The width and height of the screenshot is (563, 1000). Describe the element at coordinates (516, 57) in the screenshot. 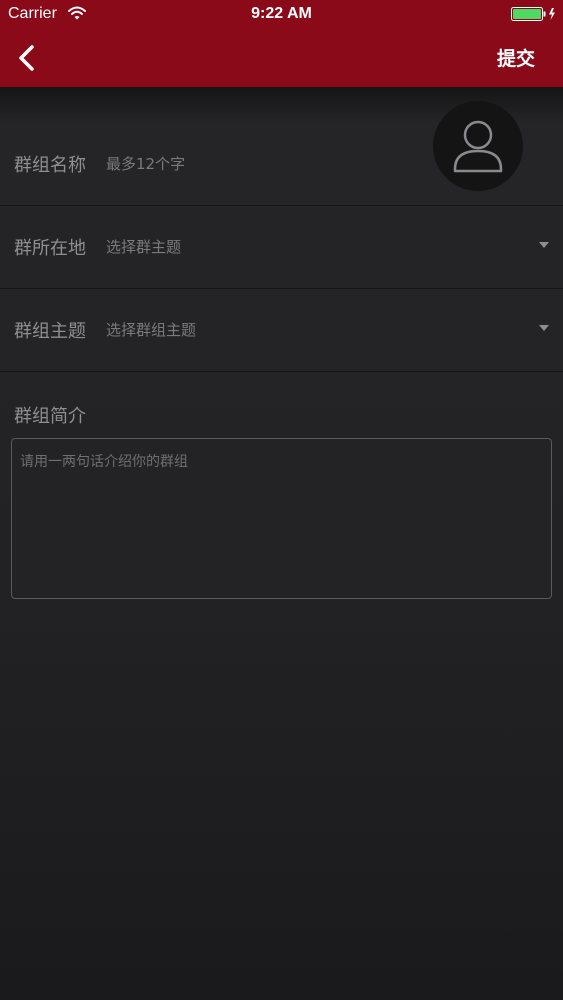

I see `submit-button: 提交` at that location.